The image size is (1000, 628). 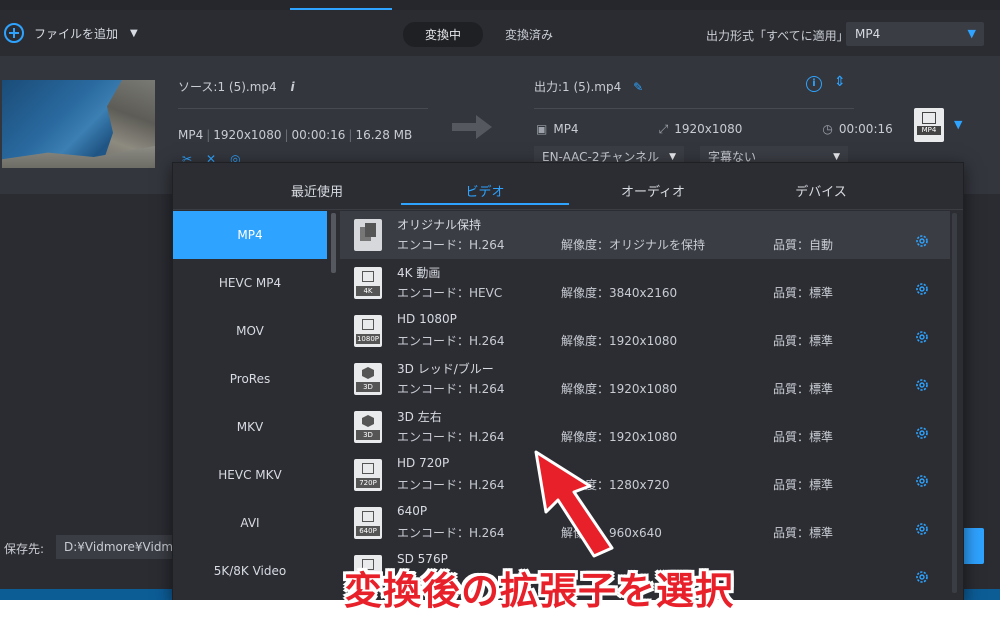 What do you see at coordinates (250, 379) in the screenshot?
I see `category-item: ProRes` at bounding box center [250, 379].